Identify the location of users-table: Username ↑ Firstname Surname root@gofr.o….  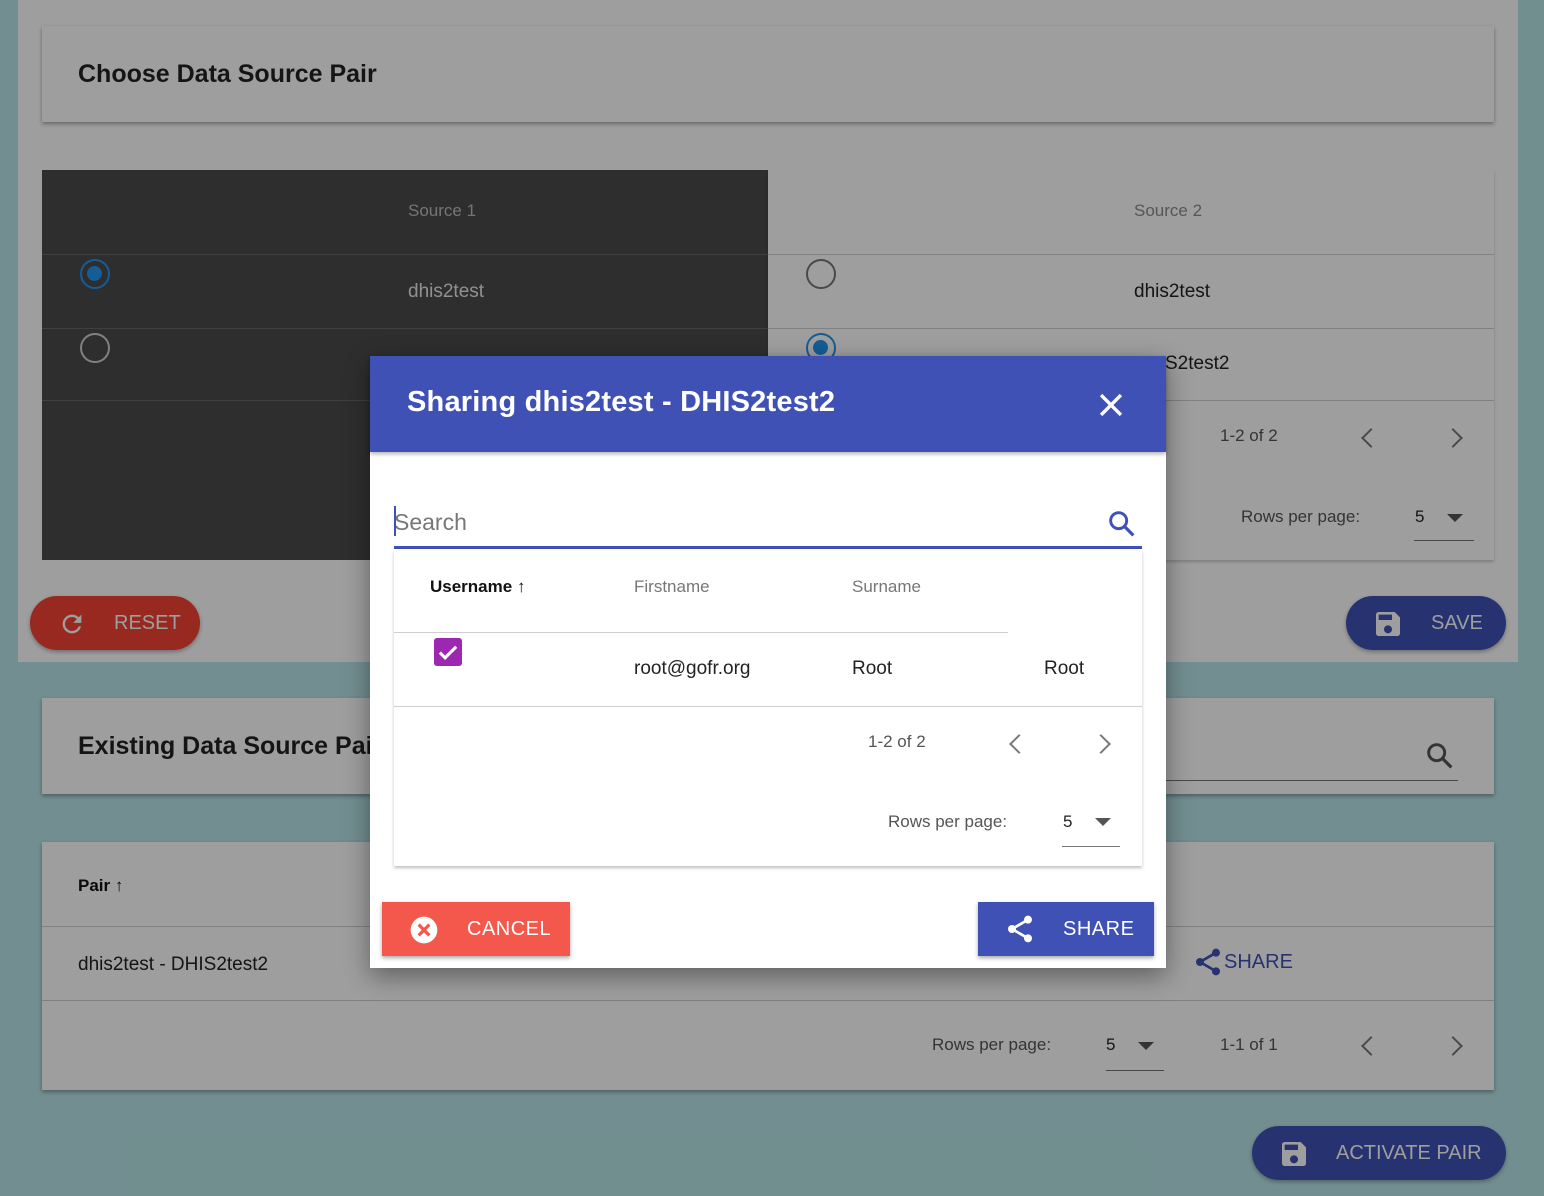
(768, 708).